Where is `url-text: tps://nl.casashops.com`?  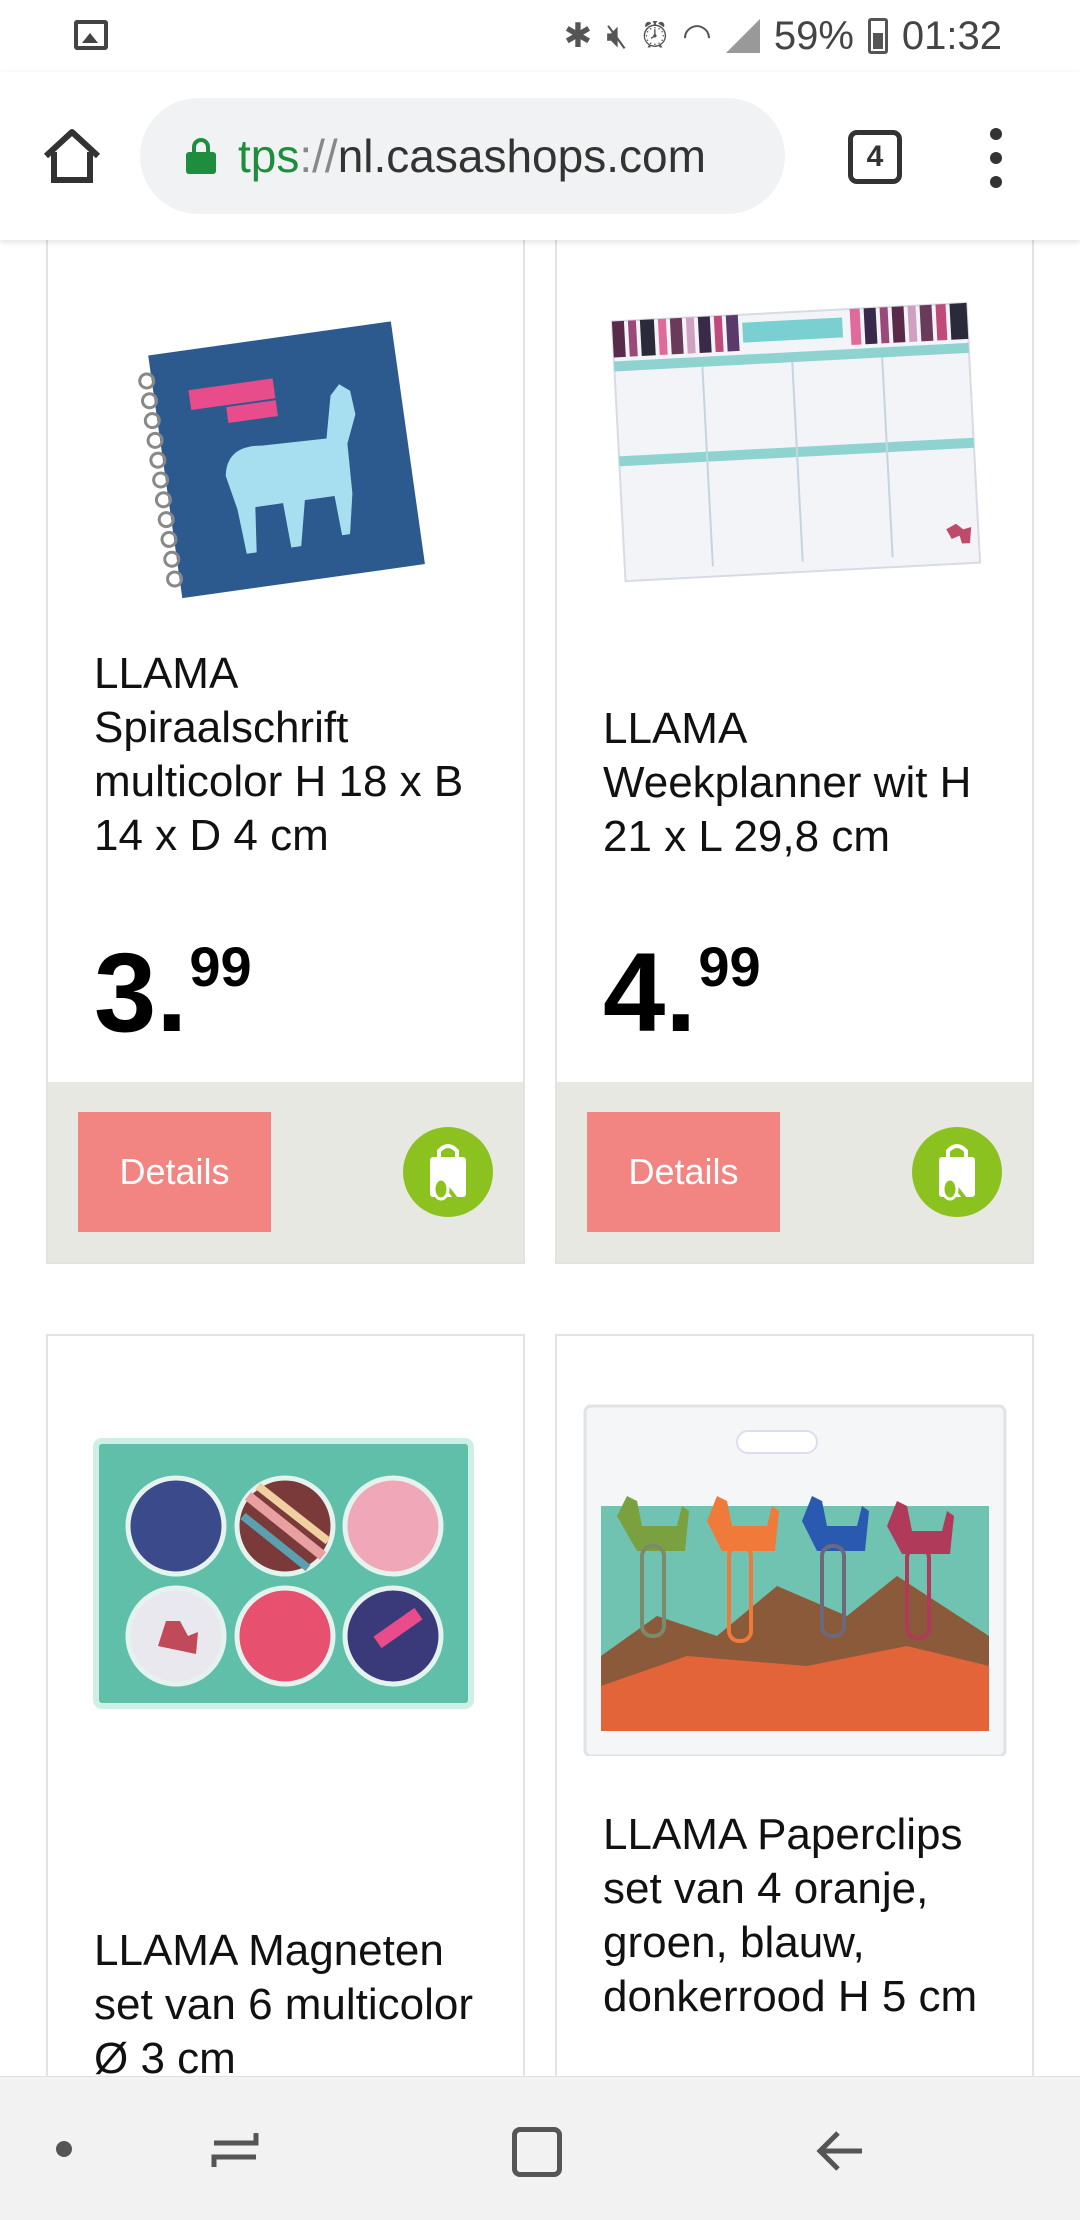
url-text: tps://nl.casashops.com is located at coordinates (472, 156).